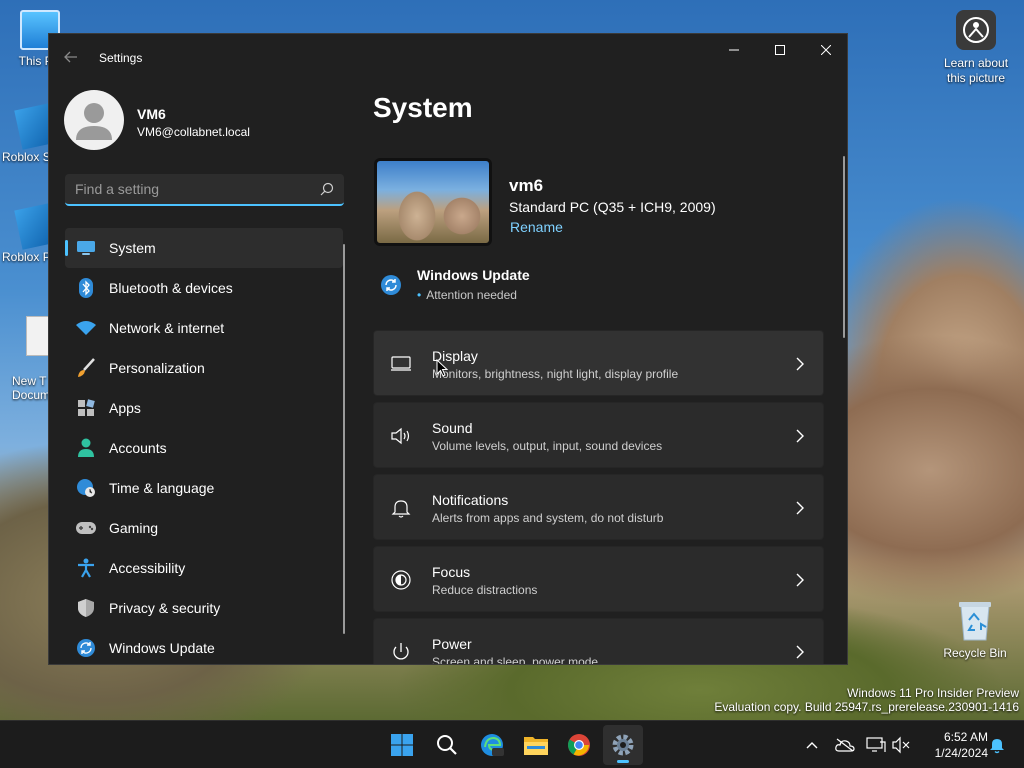 The height and width of the screenshot is (768, 1024). Describe the element at coordinates (151, 114) in the screenshot. I see `profile-name: VM6` at that location.